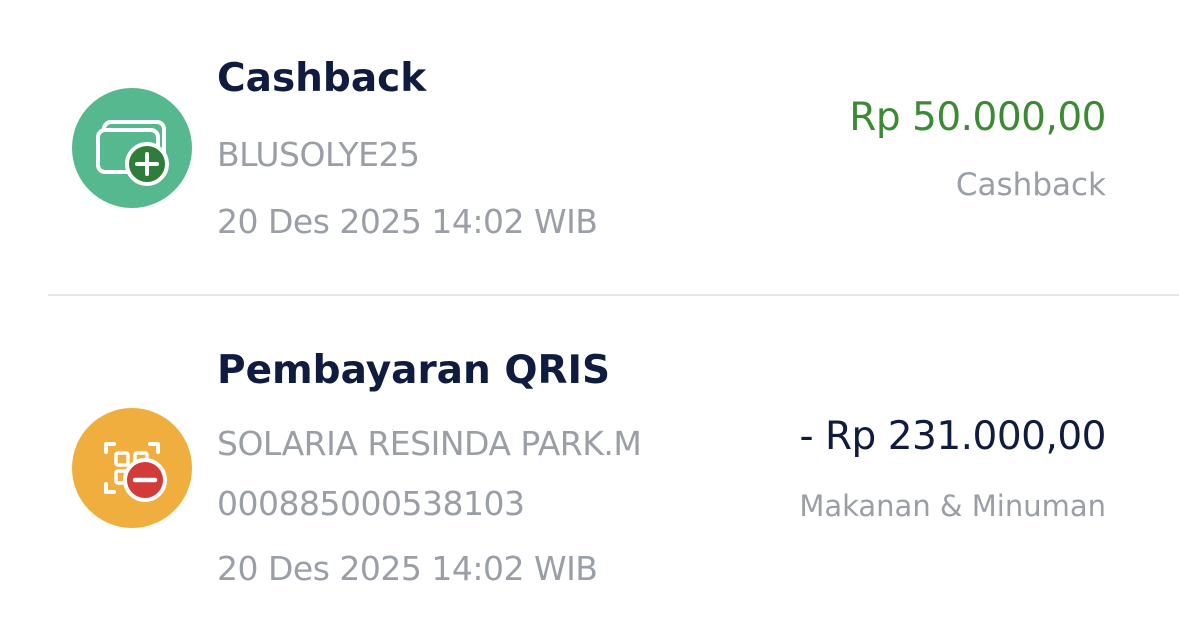 The width and height of the screenshot is (1179, 625). What do you see at coordinates (952, 506) in the screenshot?
I see `transaction-category: Makanan & Minuman` at bounding box center [952, 506].